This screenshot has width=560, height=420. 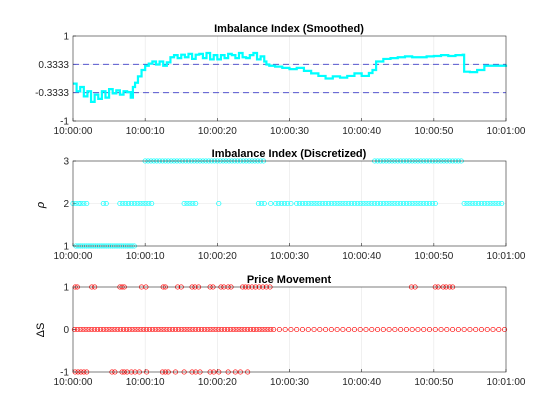 I want to click on y-axis-label: ΔS, so click(x=41, y=330).